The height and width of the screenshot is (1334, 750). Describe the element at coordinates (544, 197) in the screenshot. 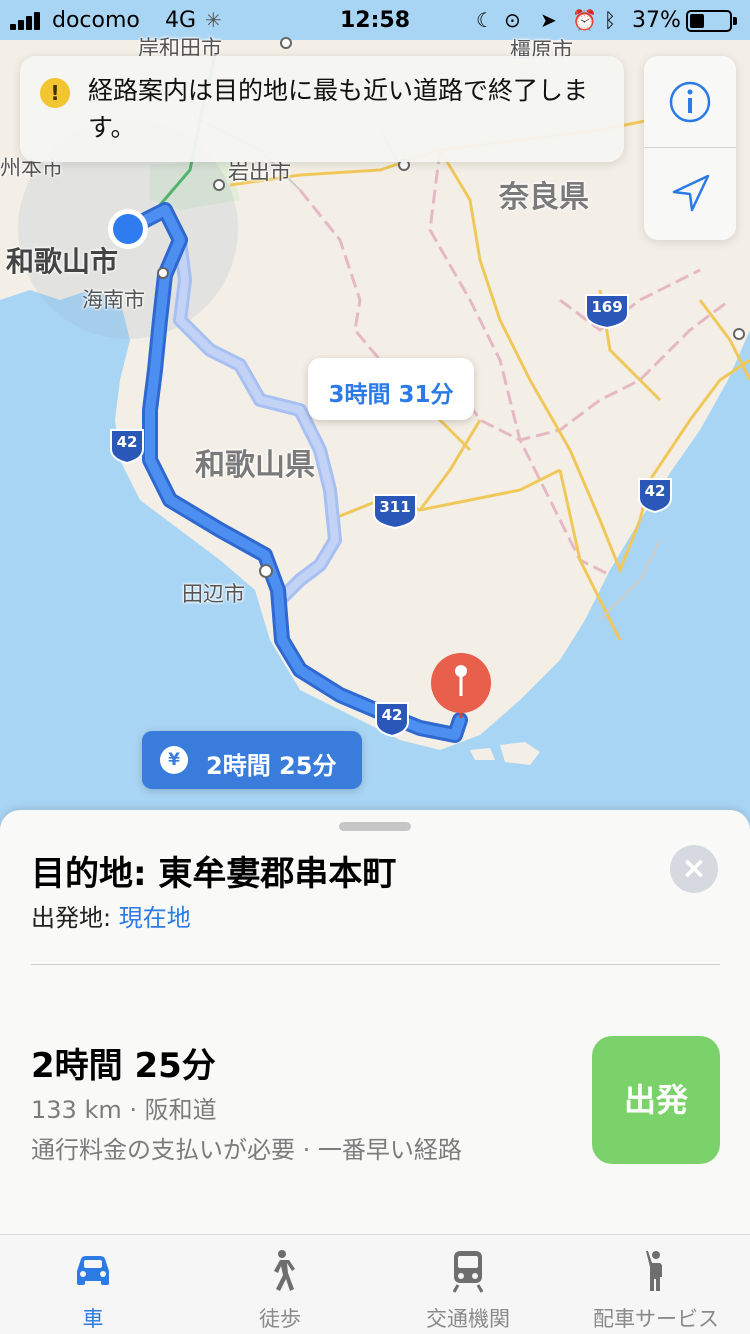

I see `map-label-nara: 奈良県` at that location.